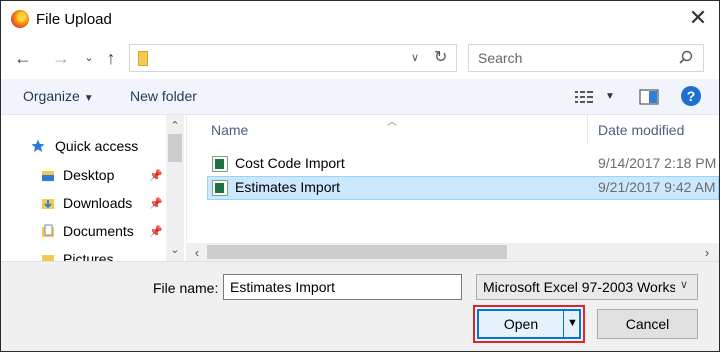 The height and width of the screenshot is (352, 720). I want to click on organize-label: Organize, so click(51, 96).